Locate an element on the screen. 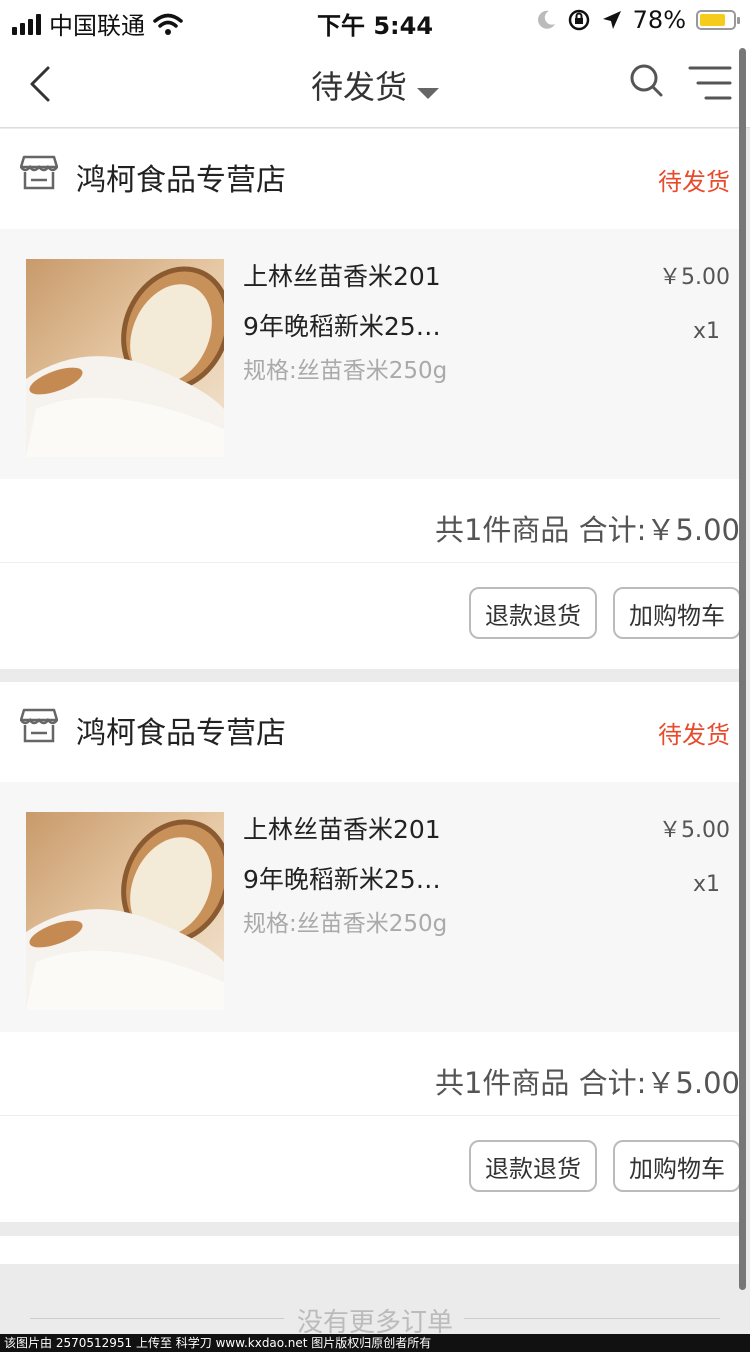 The height and width of the screenshot is (1352, 750). battery-icon is located at coordinates (718, 20).